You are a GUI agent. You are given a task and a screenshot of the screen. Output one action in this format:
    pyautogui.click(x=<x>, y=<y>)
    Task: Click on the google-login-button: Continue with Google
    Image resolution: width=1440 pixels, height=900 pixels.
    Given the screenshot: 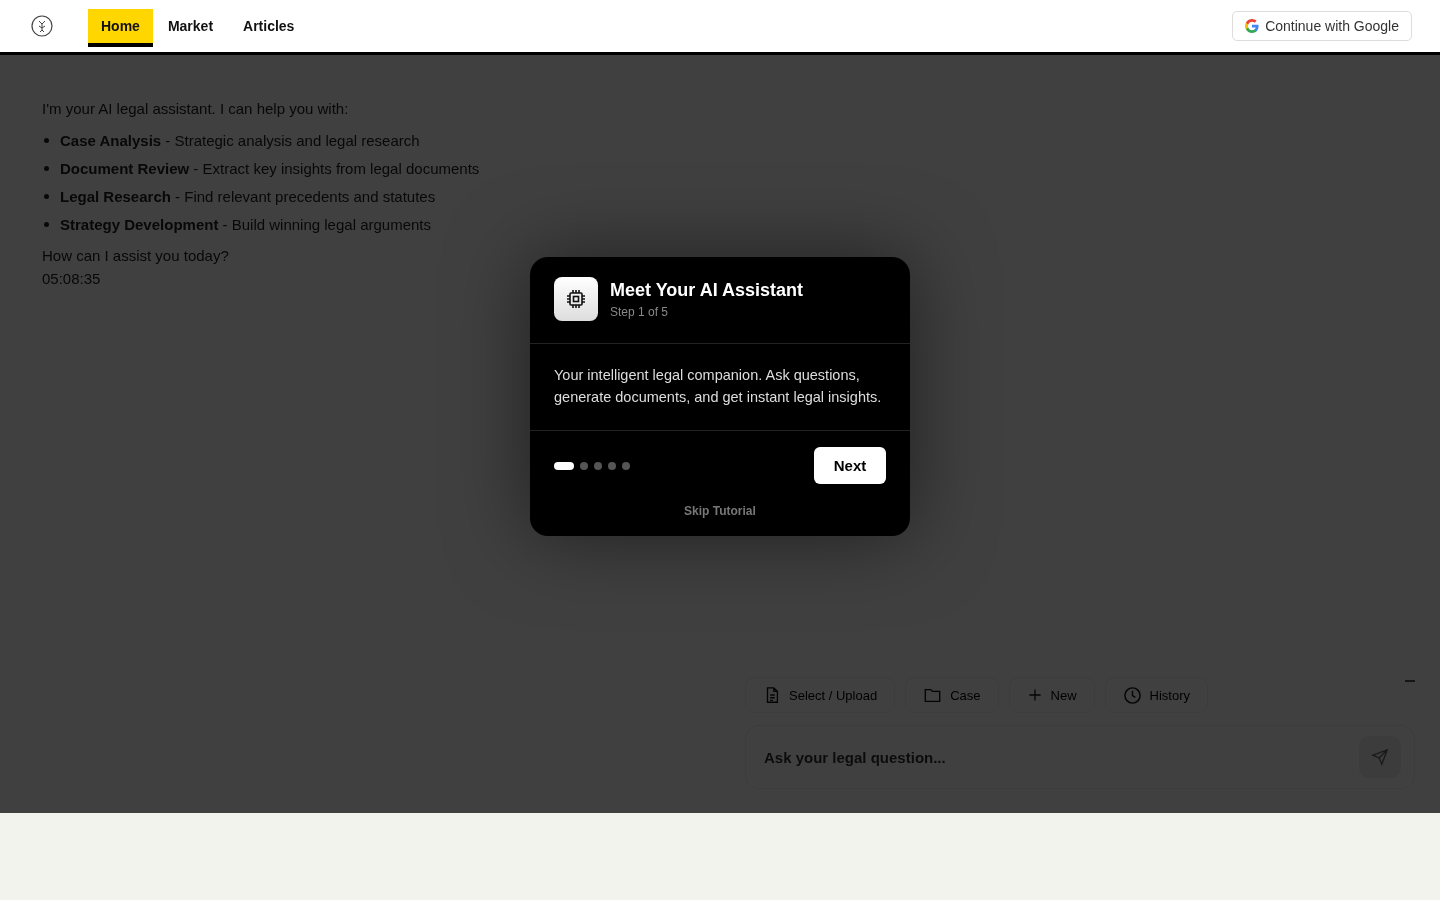 What is the action you would take?
    pyautogui.click(x=1322, y=26)
    